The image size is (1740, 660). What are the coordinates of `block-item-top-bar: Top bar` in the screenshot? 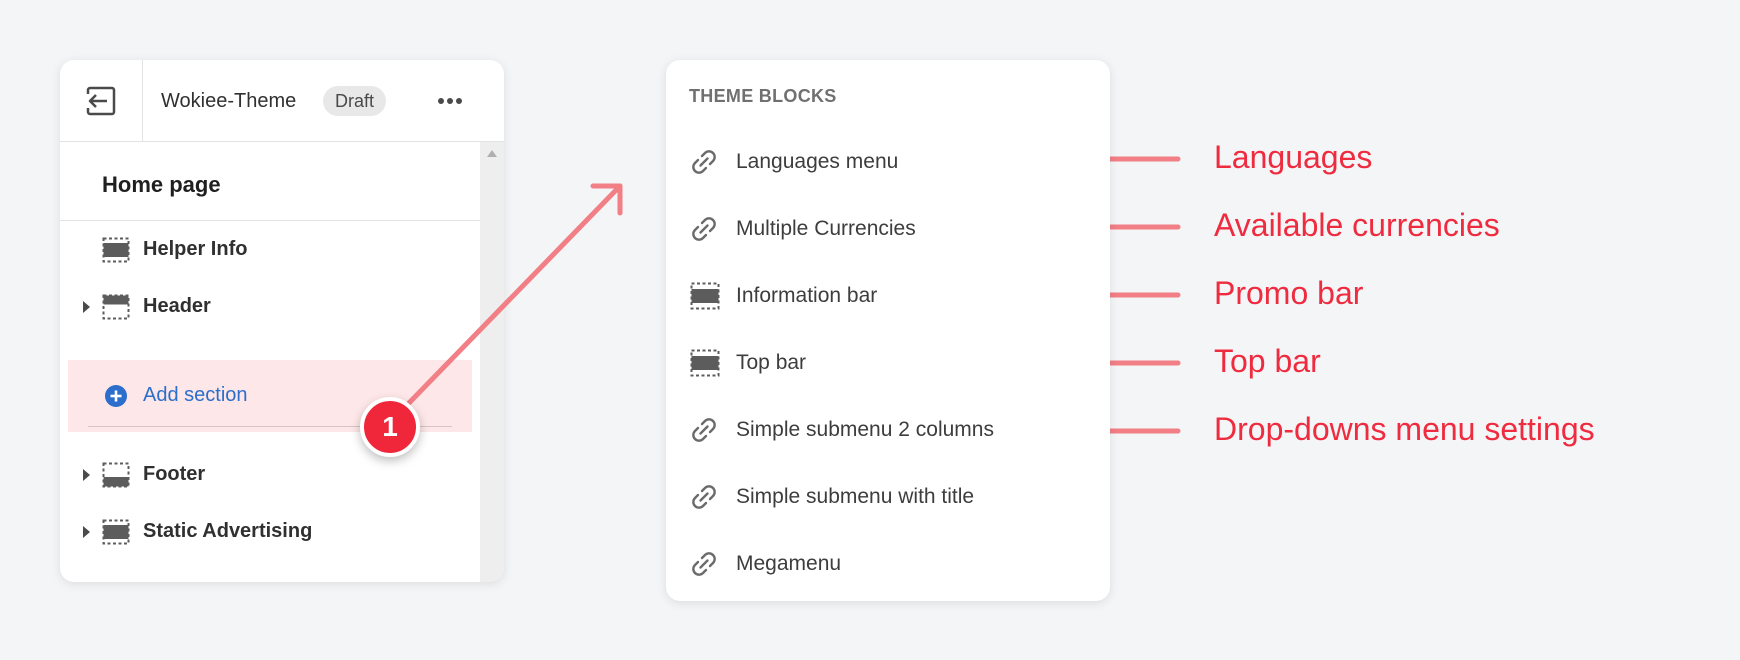 It's located at (888, 362).